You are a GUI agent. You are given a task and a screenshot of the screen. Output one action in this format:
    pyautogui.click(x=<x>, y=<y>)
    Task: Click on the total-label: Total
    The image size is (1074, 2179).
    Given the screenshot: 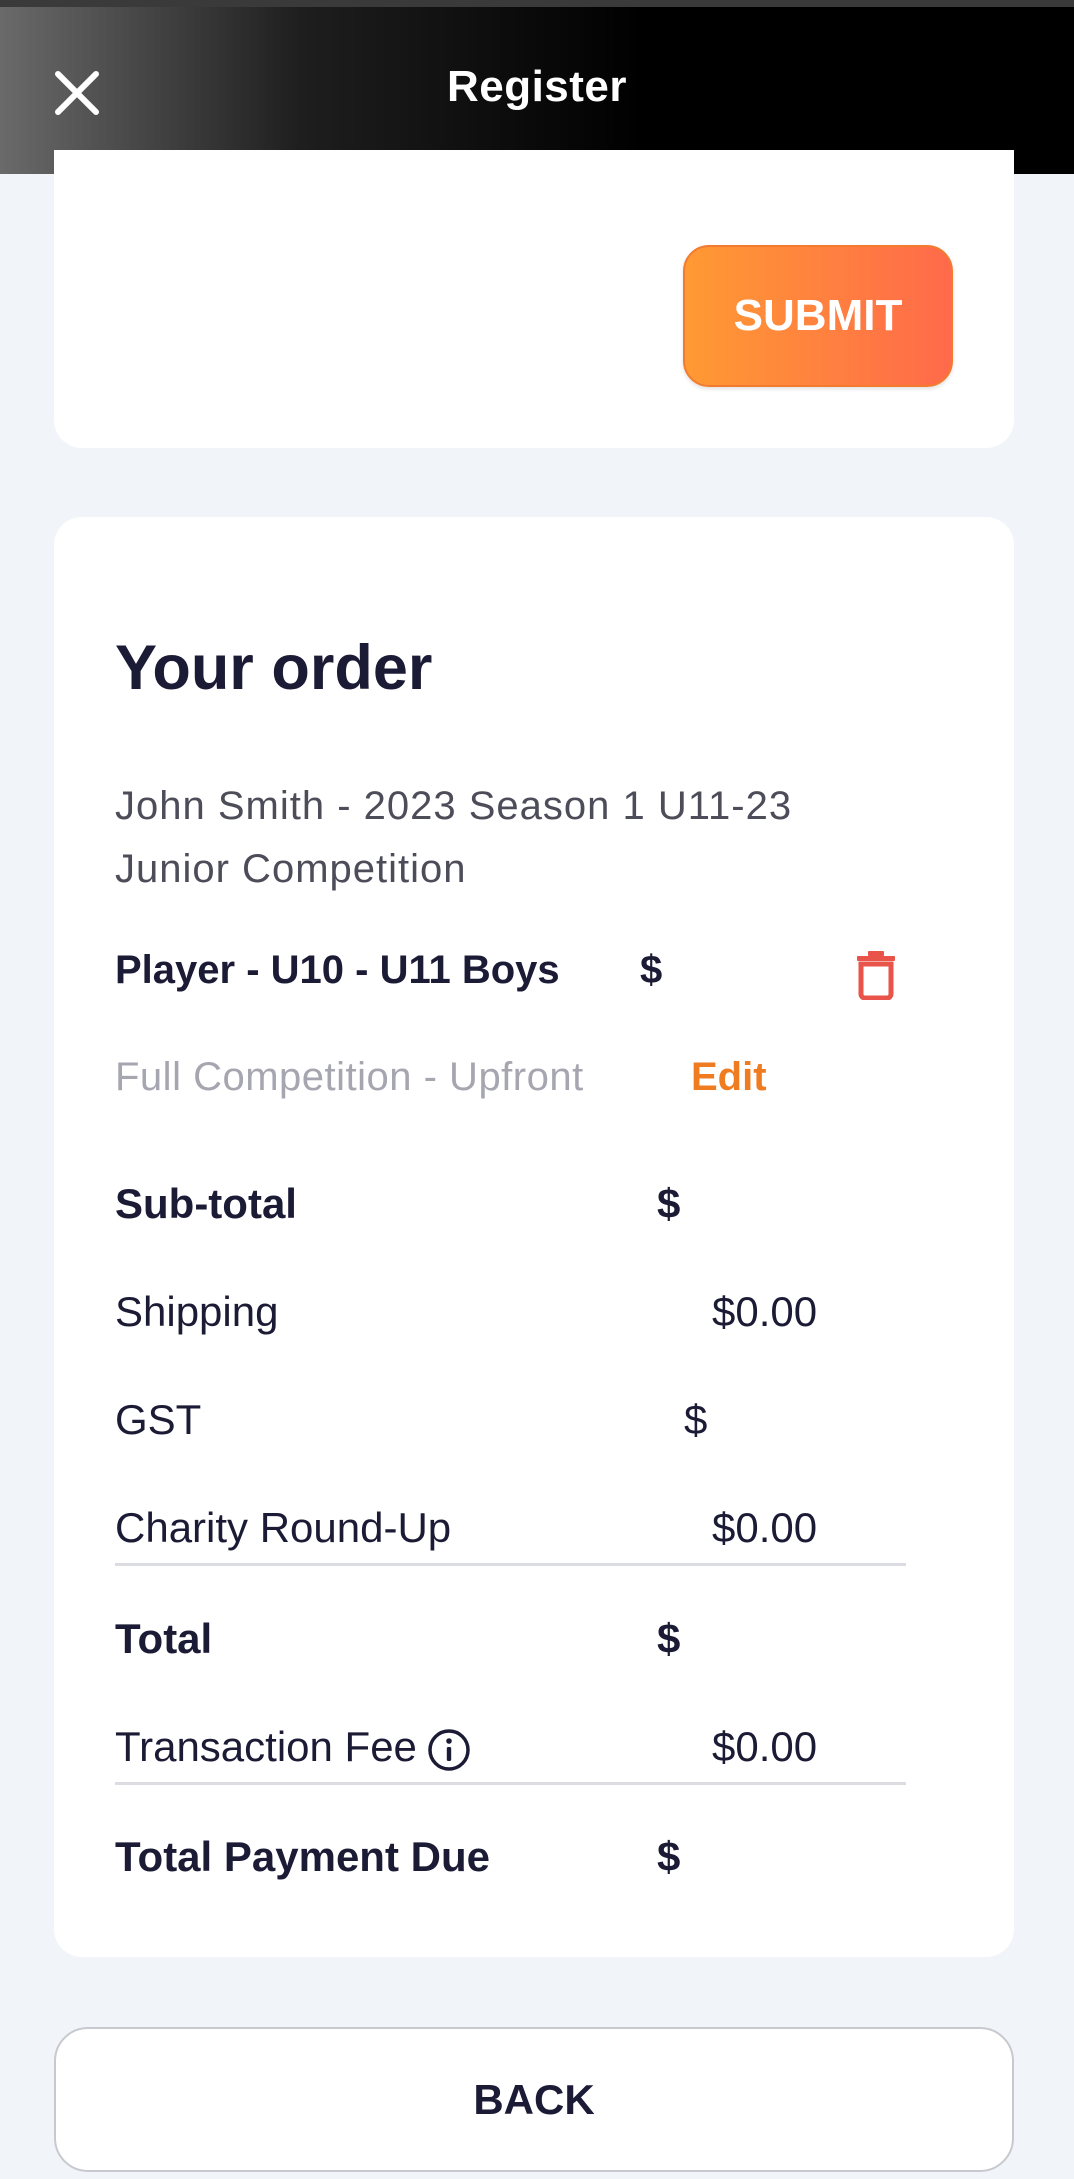 What is the action you would take?
    pyautogui.click(x=164, y=1638)
    